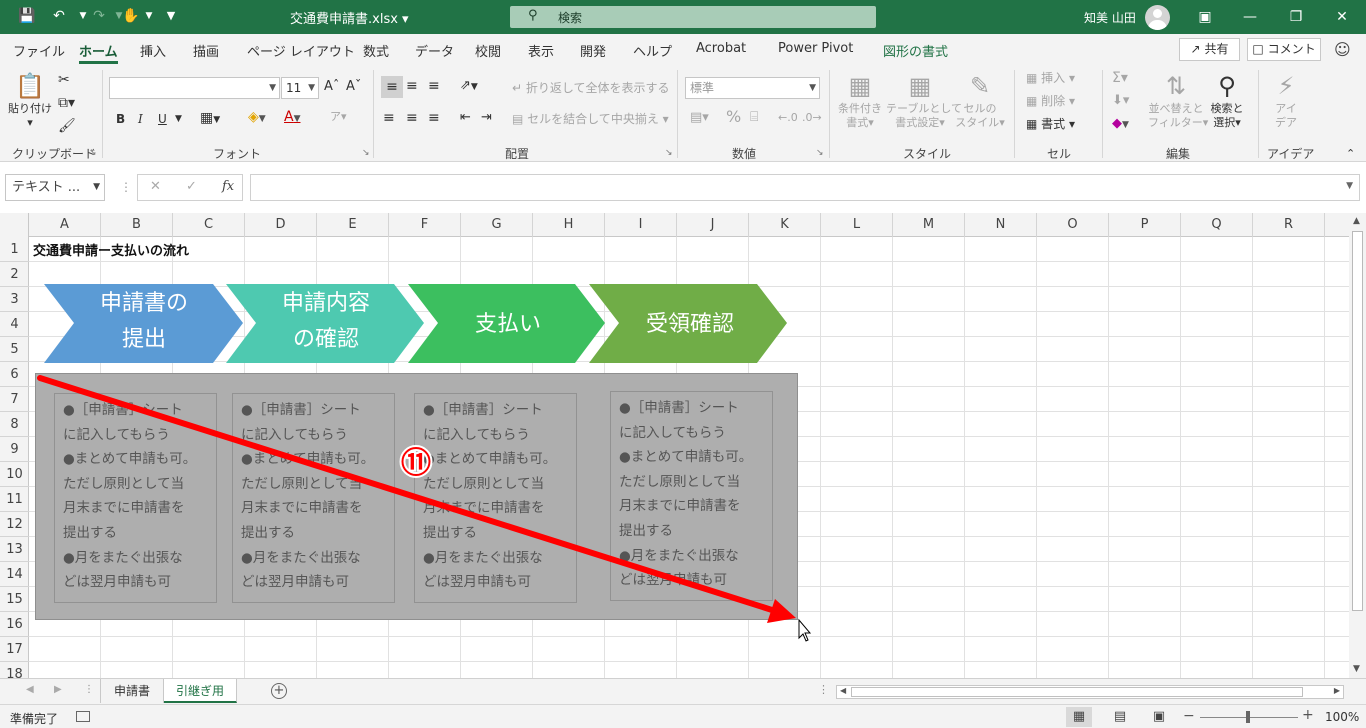 The image size is (1366, 728). I want to click on close-icon: ✕, so click(1342, 17).